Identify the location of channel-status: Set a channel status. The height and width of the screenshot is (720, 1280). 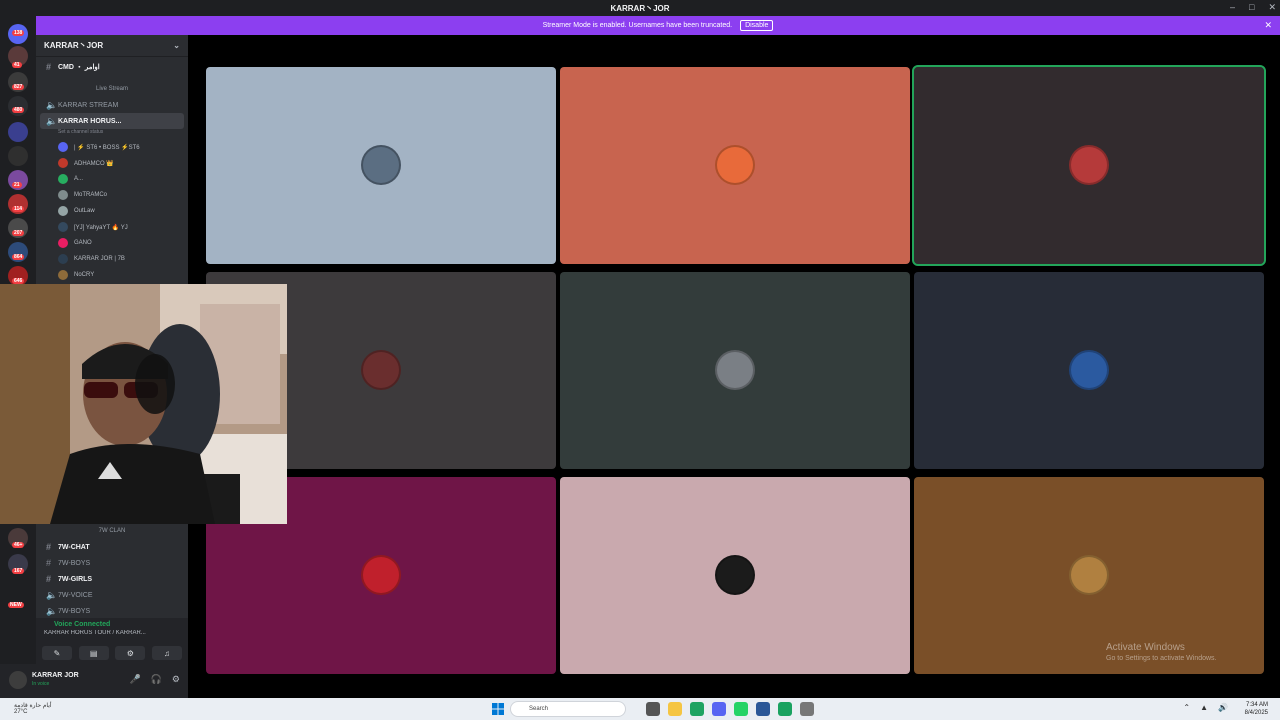
(112, 134).